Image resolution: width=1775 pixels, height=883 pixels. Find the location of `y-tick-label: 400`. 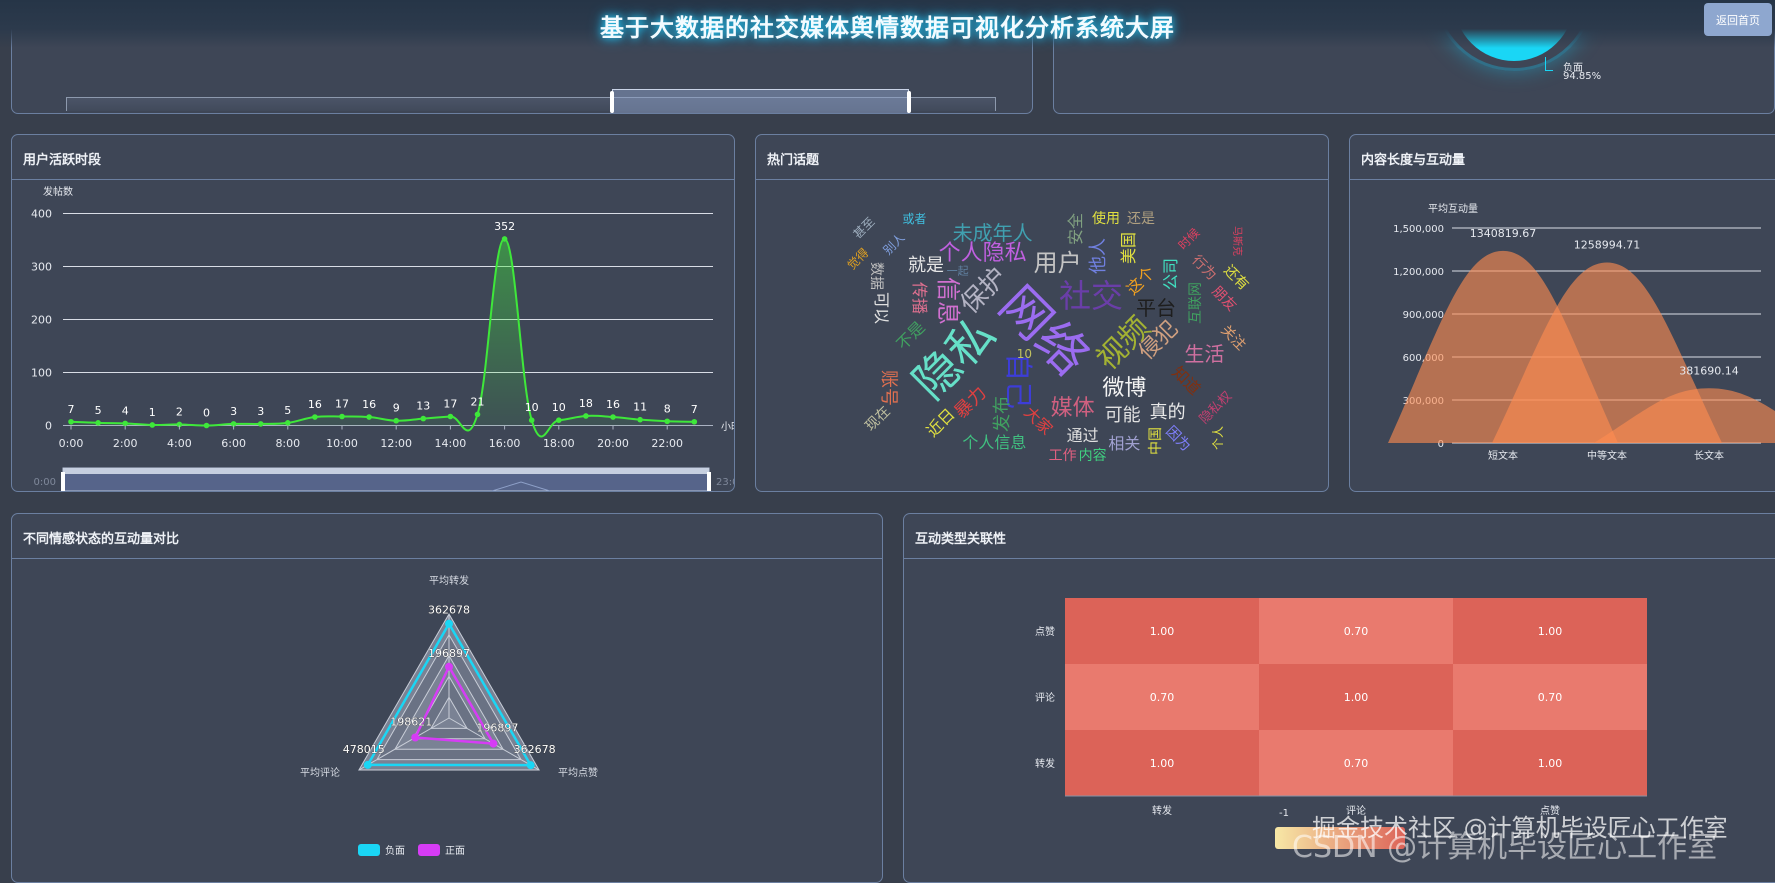

y-tick-label: 400 is located at coordinates (41, 214).